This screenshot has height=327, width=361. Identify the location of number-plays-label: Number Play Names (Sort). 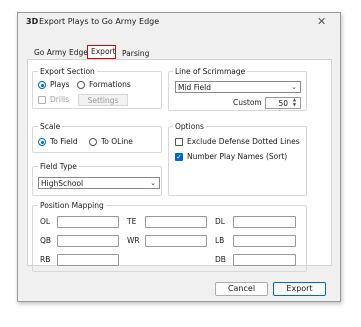
(237, 156).